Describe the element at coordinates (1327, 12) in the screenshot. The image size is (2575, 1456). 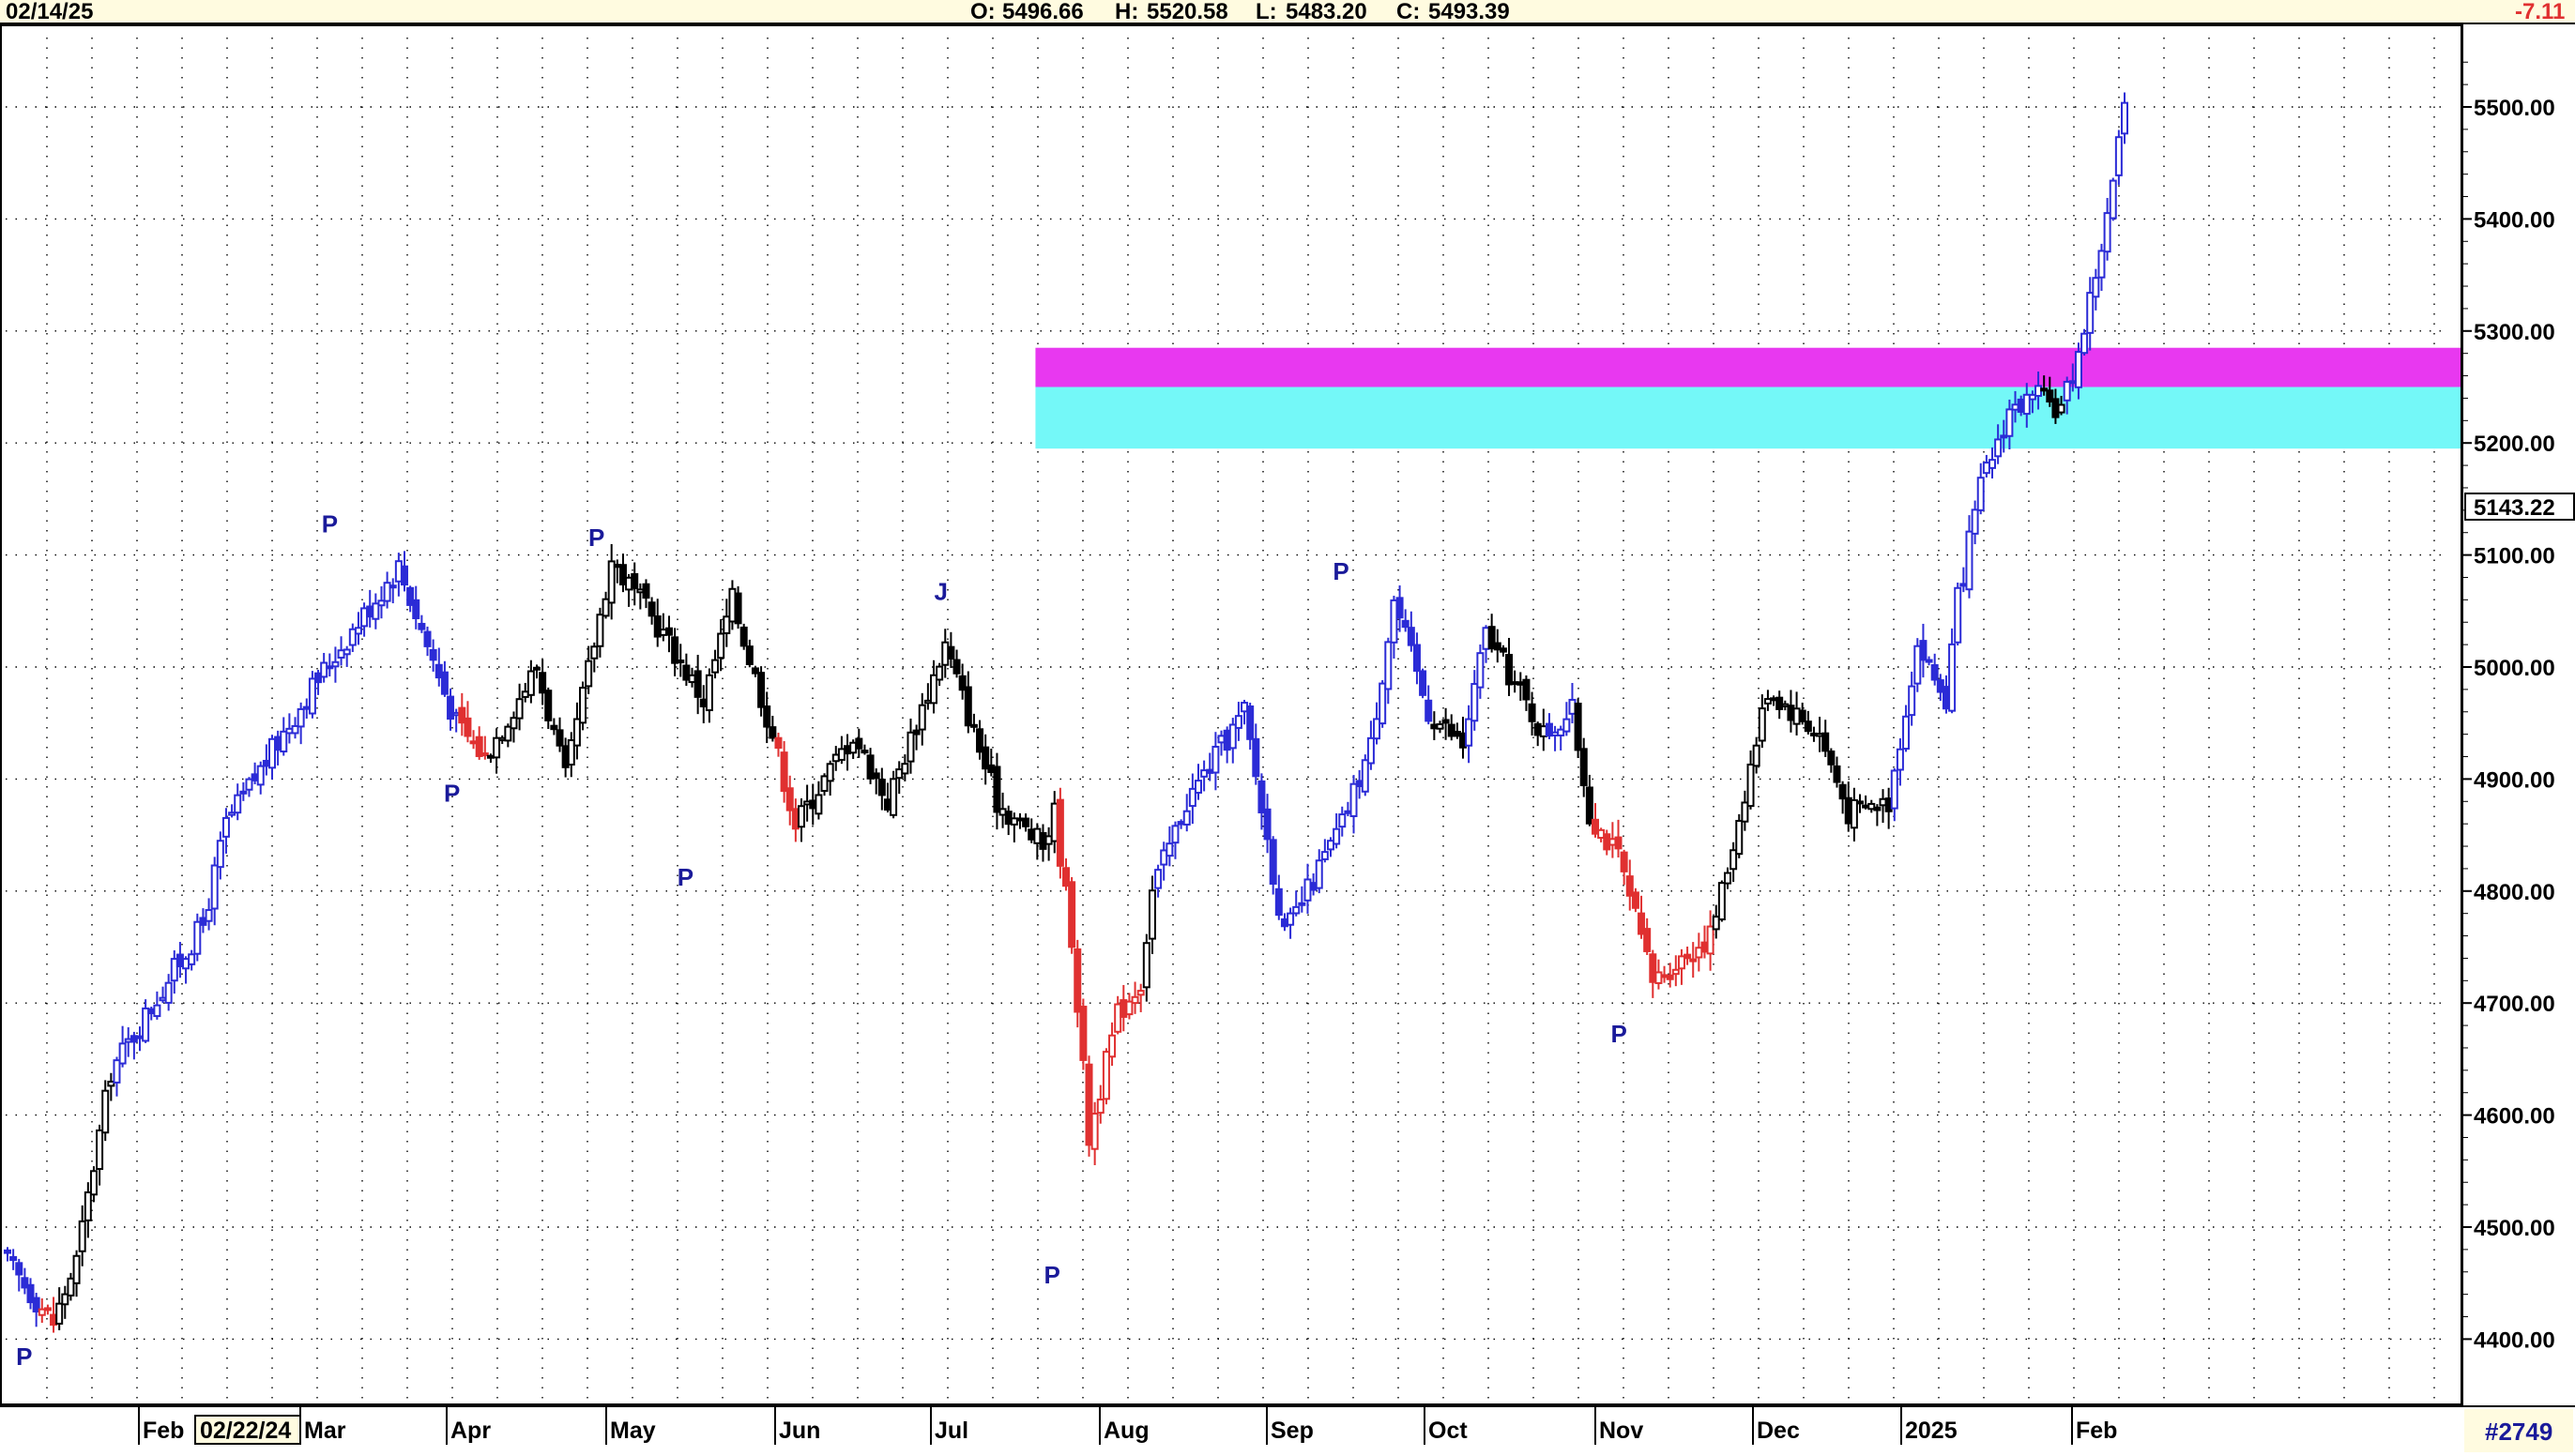
I see `low-value: 5483.20` at that location.